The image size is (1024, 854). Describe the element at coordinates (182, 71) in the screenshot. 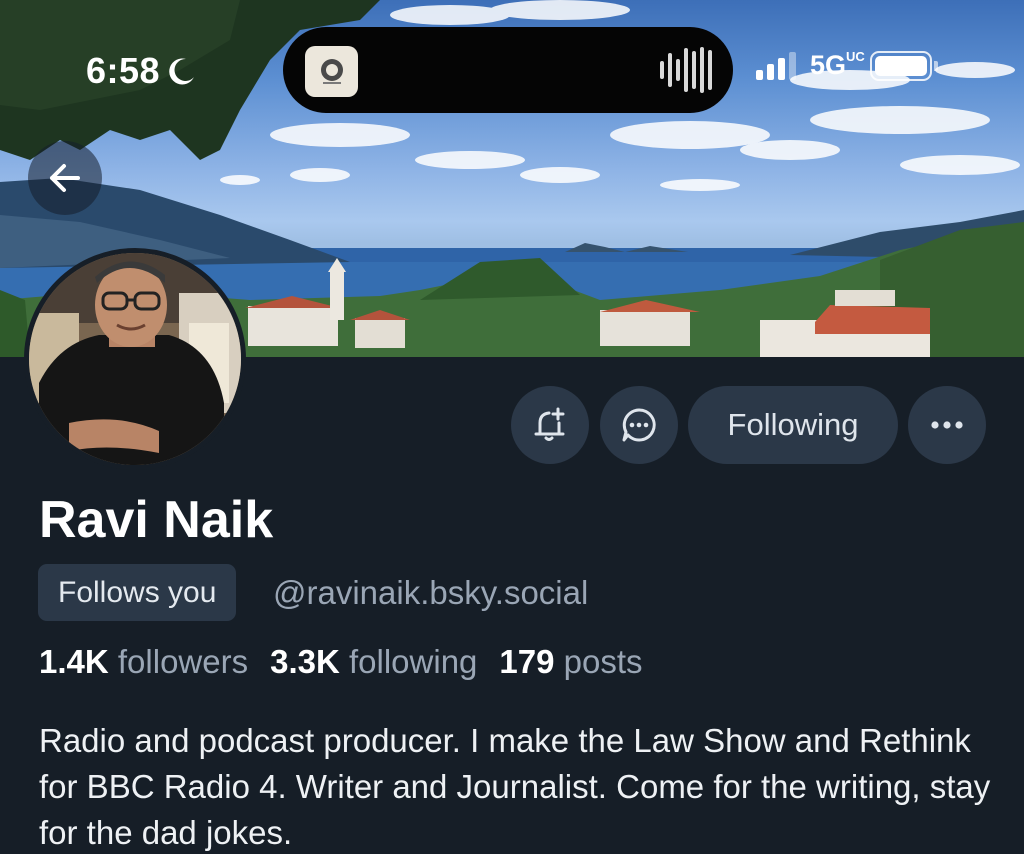

I see `moon-icon` at that location.